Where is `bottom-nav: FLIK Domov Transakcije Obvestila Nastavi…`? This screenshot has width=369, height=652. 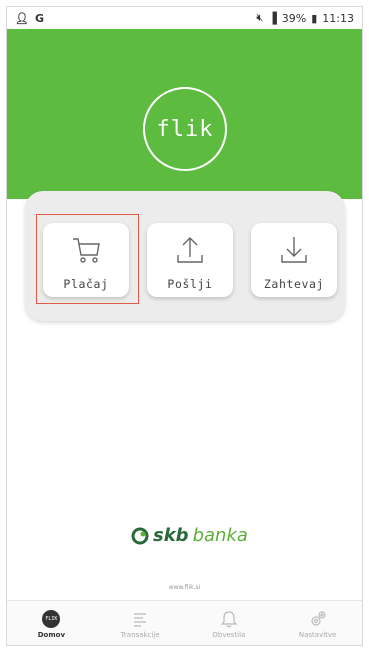
bottom-nav: FLIK Domov Transakcije Obvestila Nastavi… is located at coordinates (184, 622).